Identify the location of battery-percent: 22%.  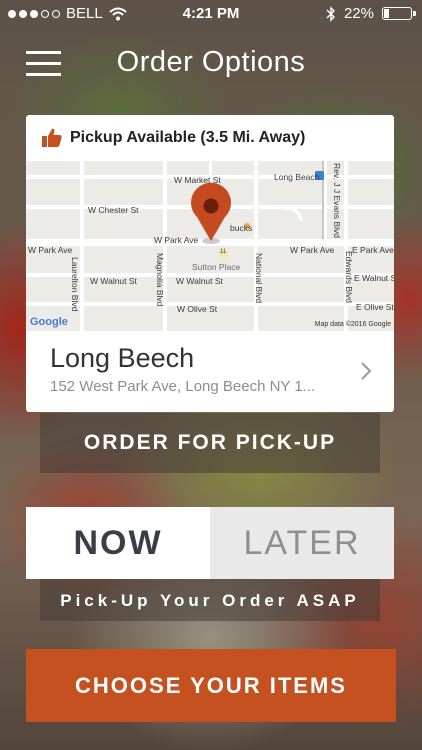
(358, 13).